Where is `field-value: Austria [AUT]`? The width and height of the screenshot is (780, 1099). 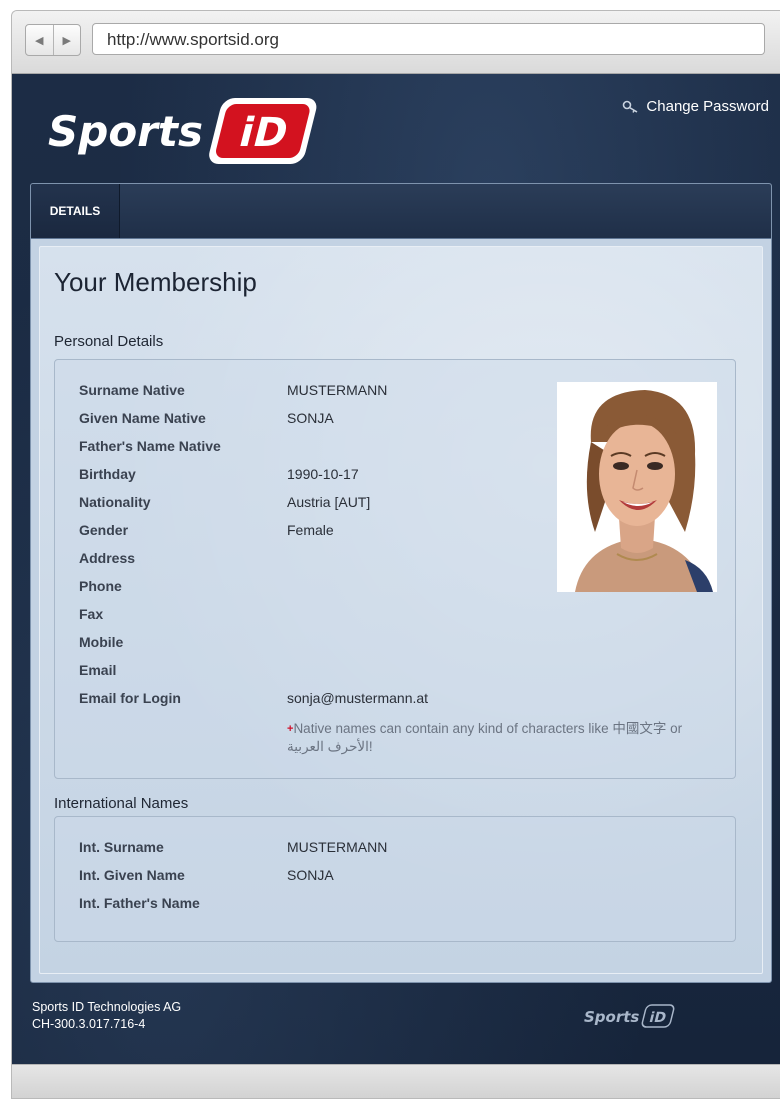 field-value: Austria [AUT] is located at coordinates (329, 502).